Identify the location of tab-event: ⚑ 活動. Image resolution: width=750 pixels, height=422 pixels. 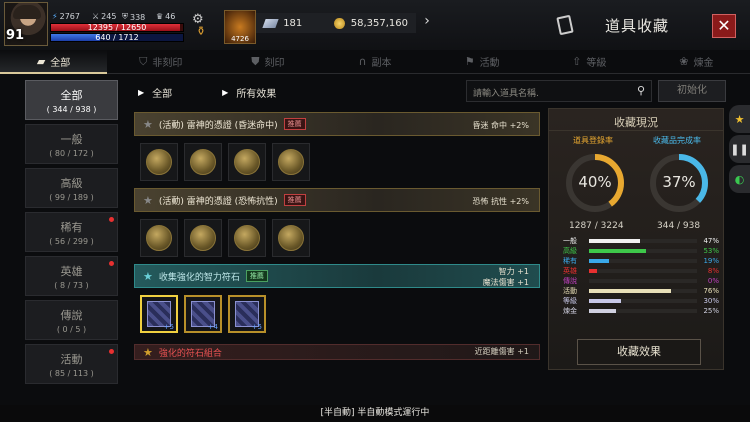
(482, 62).